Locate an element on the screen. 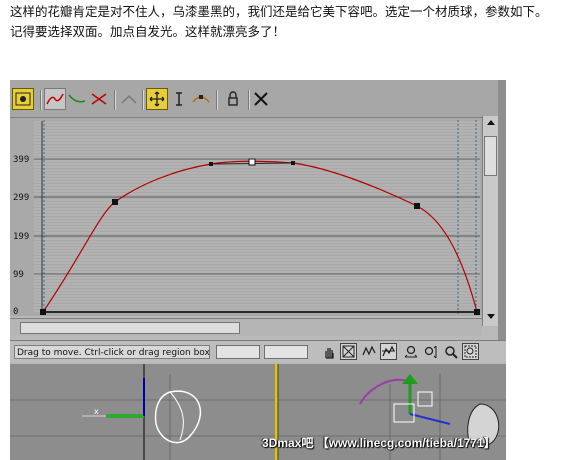 The width and height of the screenshot is (574, 460). zoom-vertical-icon is located at coordinates (430, 351).